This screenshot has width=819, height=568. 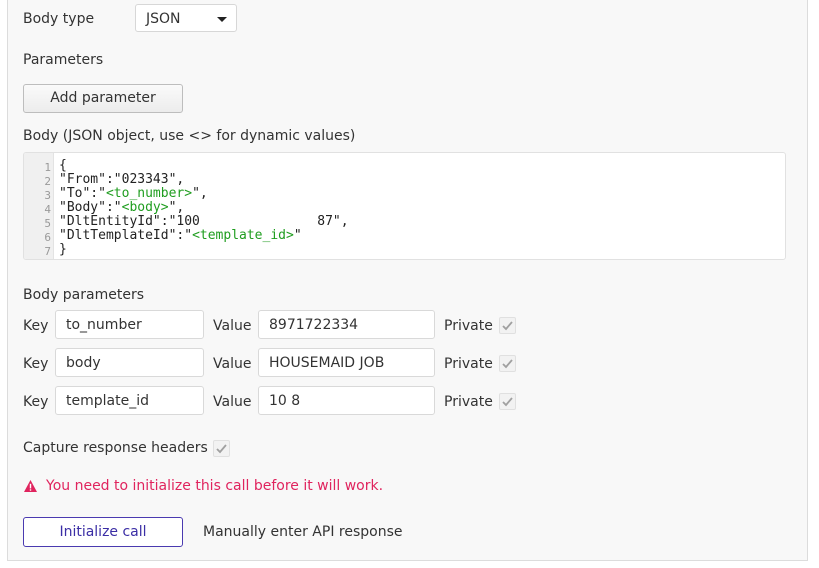 I want to click on code-text: "From":"023343",, so click(x=122, y=179).